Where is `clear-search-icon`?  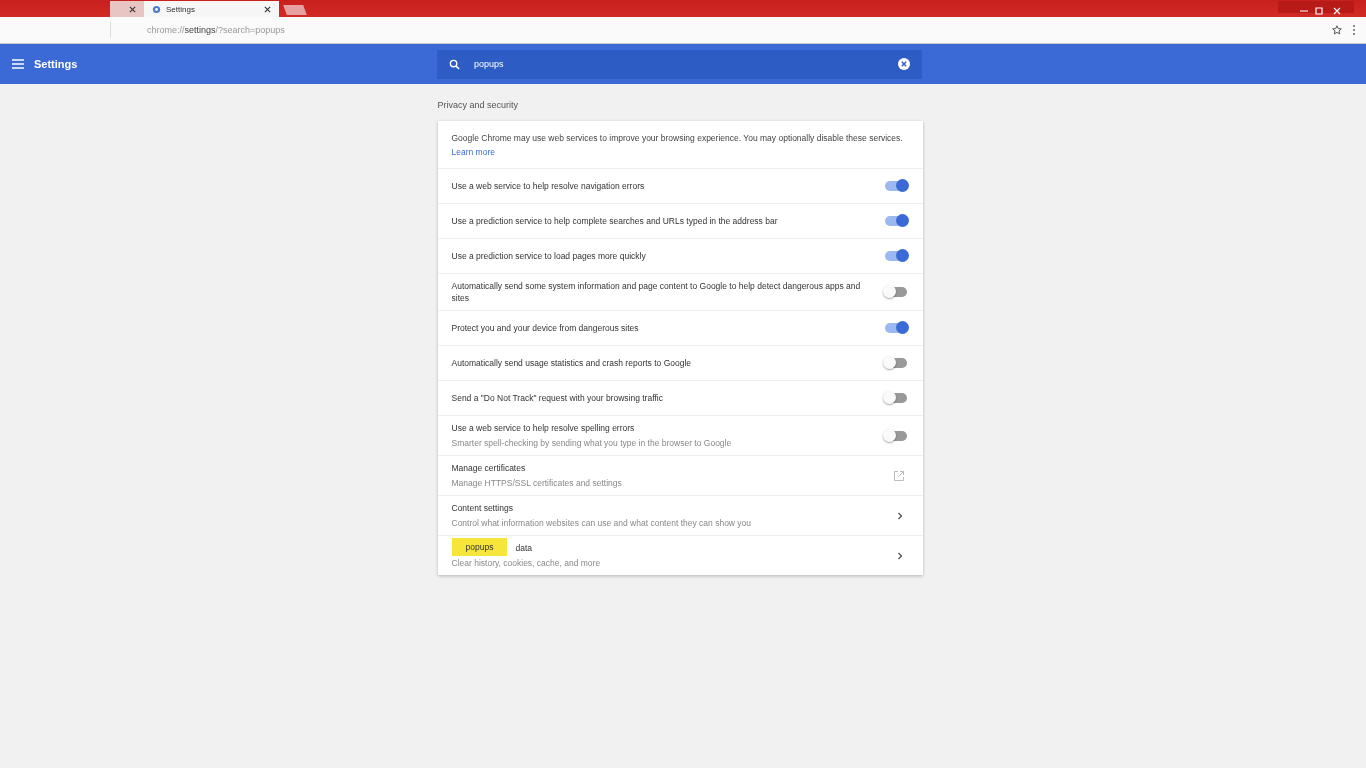
clear-search-icon is located at coordinates (904, 64).